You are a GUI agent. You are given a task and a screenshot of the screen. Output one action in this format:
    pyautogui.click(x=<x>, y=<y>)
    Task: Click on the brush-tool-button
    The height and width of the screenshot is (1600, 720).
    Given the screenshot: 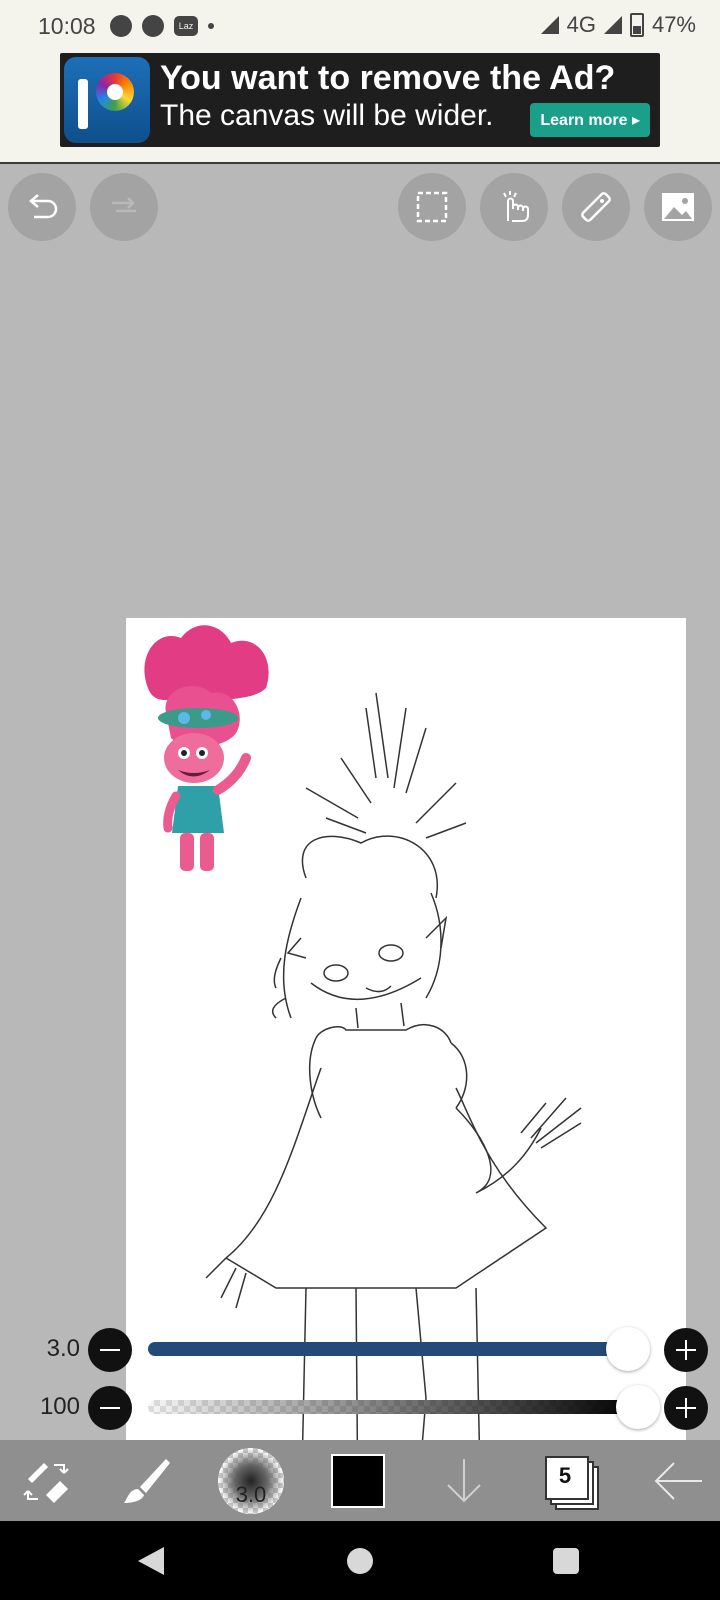 What is the action you would take?
    pyautogui.click(x=146, y=1480)
    